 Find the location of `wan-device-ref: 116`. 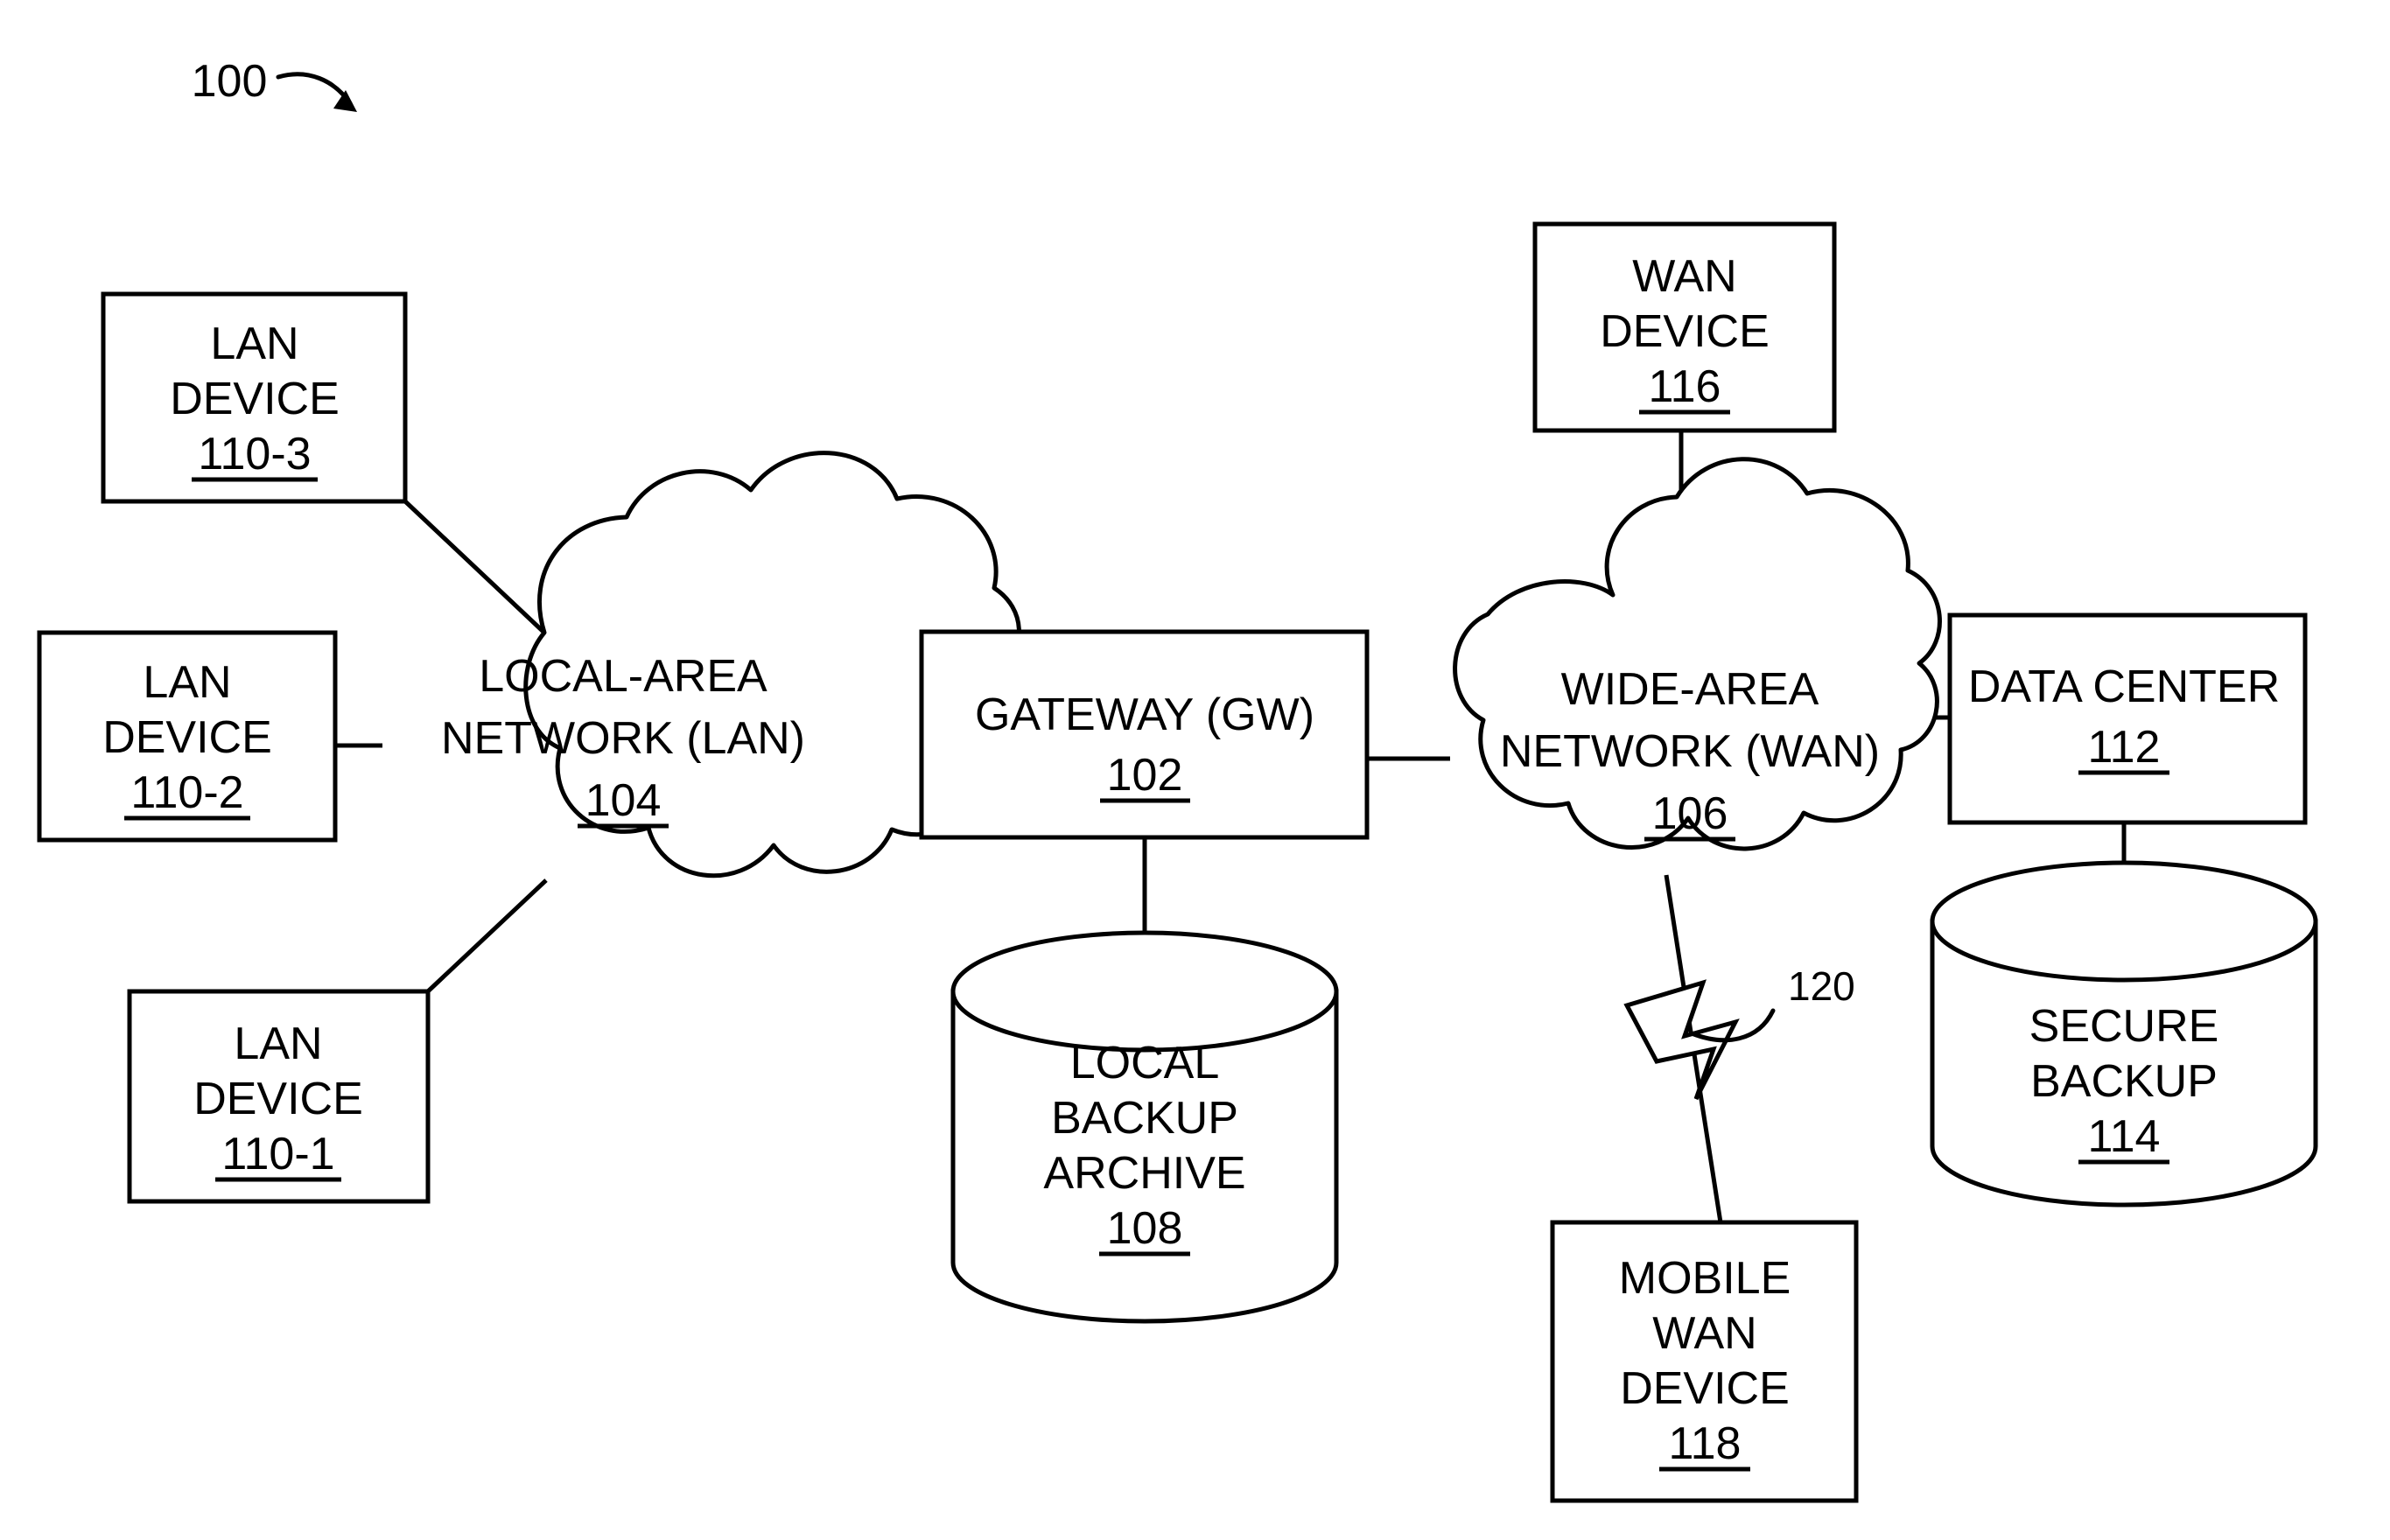

wan-device-ref: 116 is located at coordinates (1685, 386).